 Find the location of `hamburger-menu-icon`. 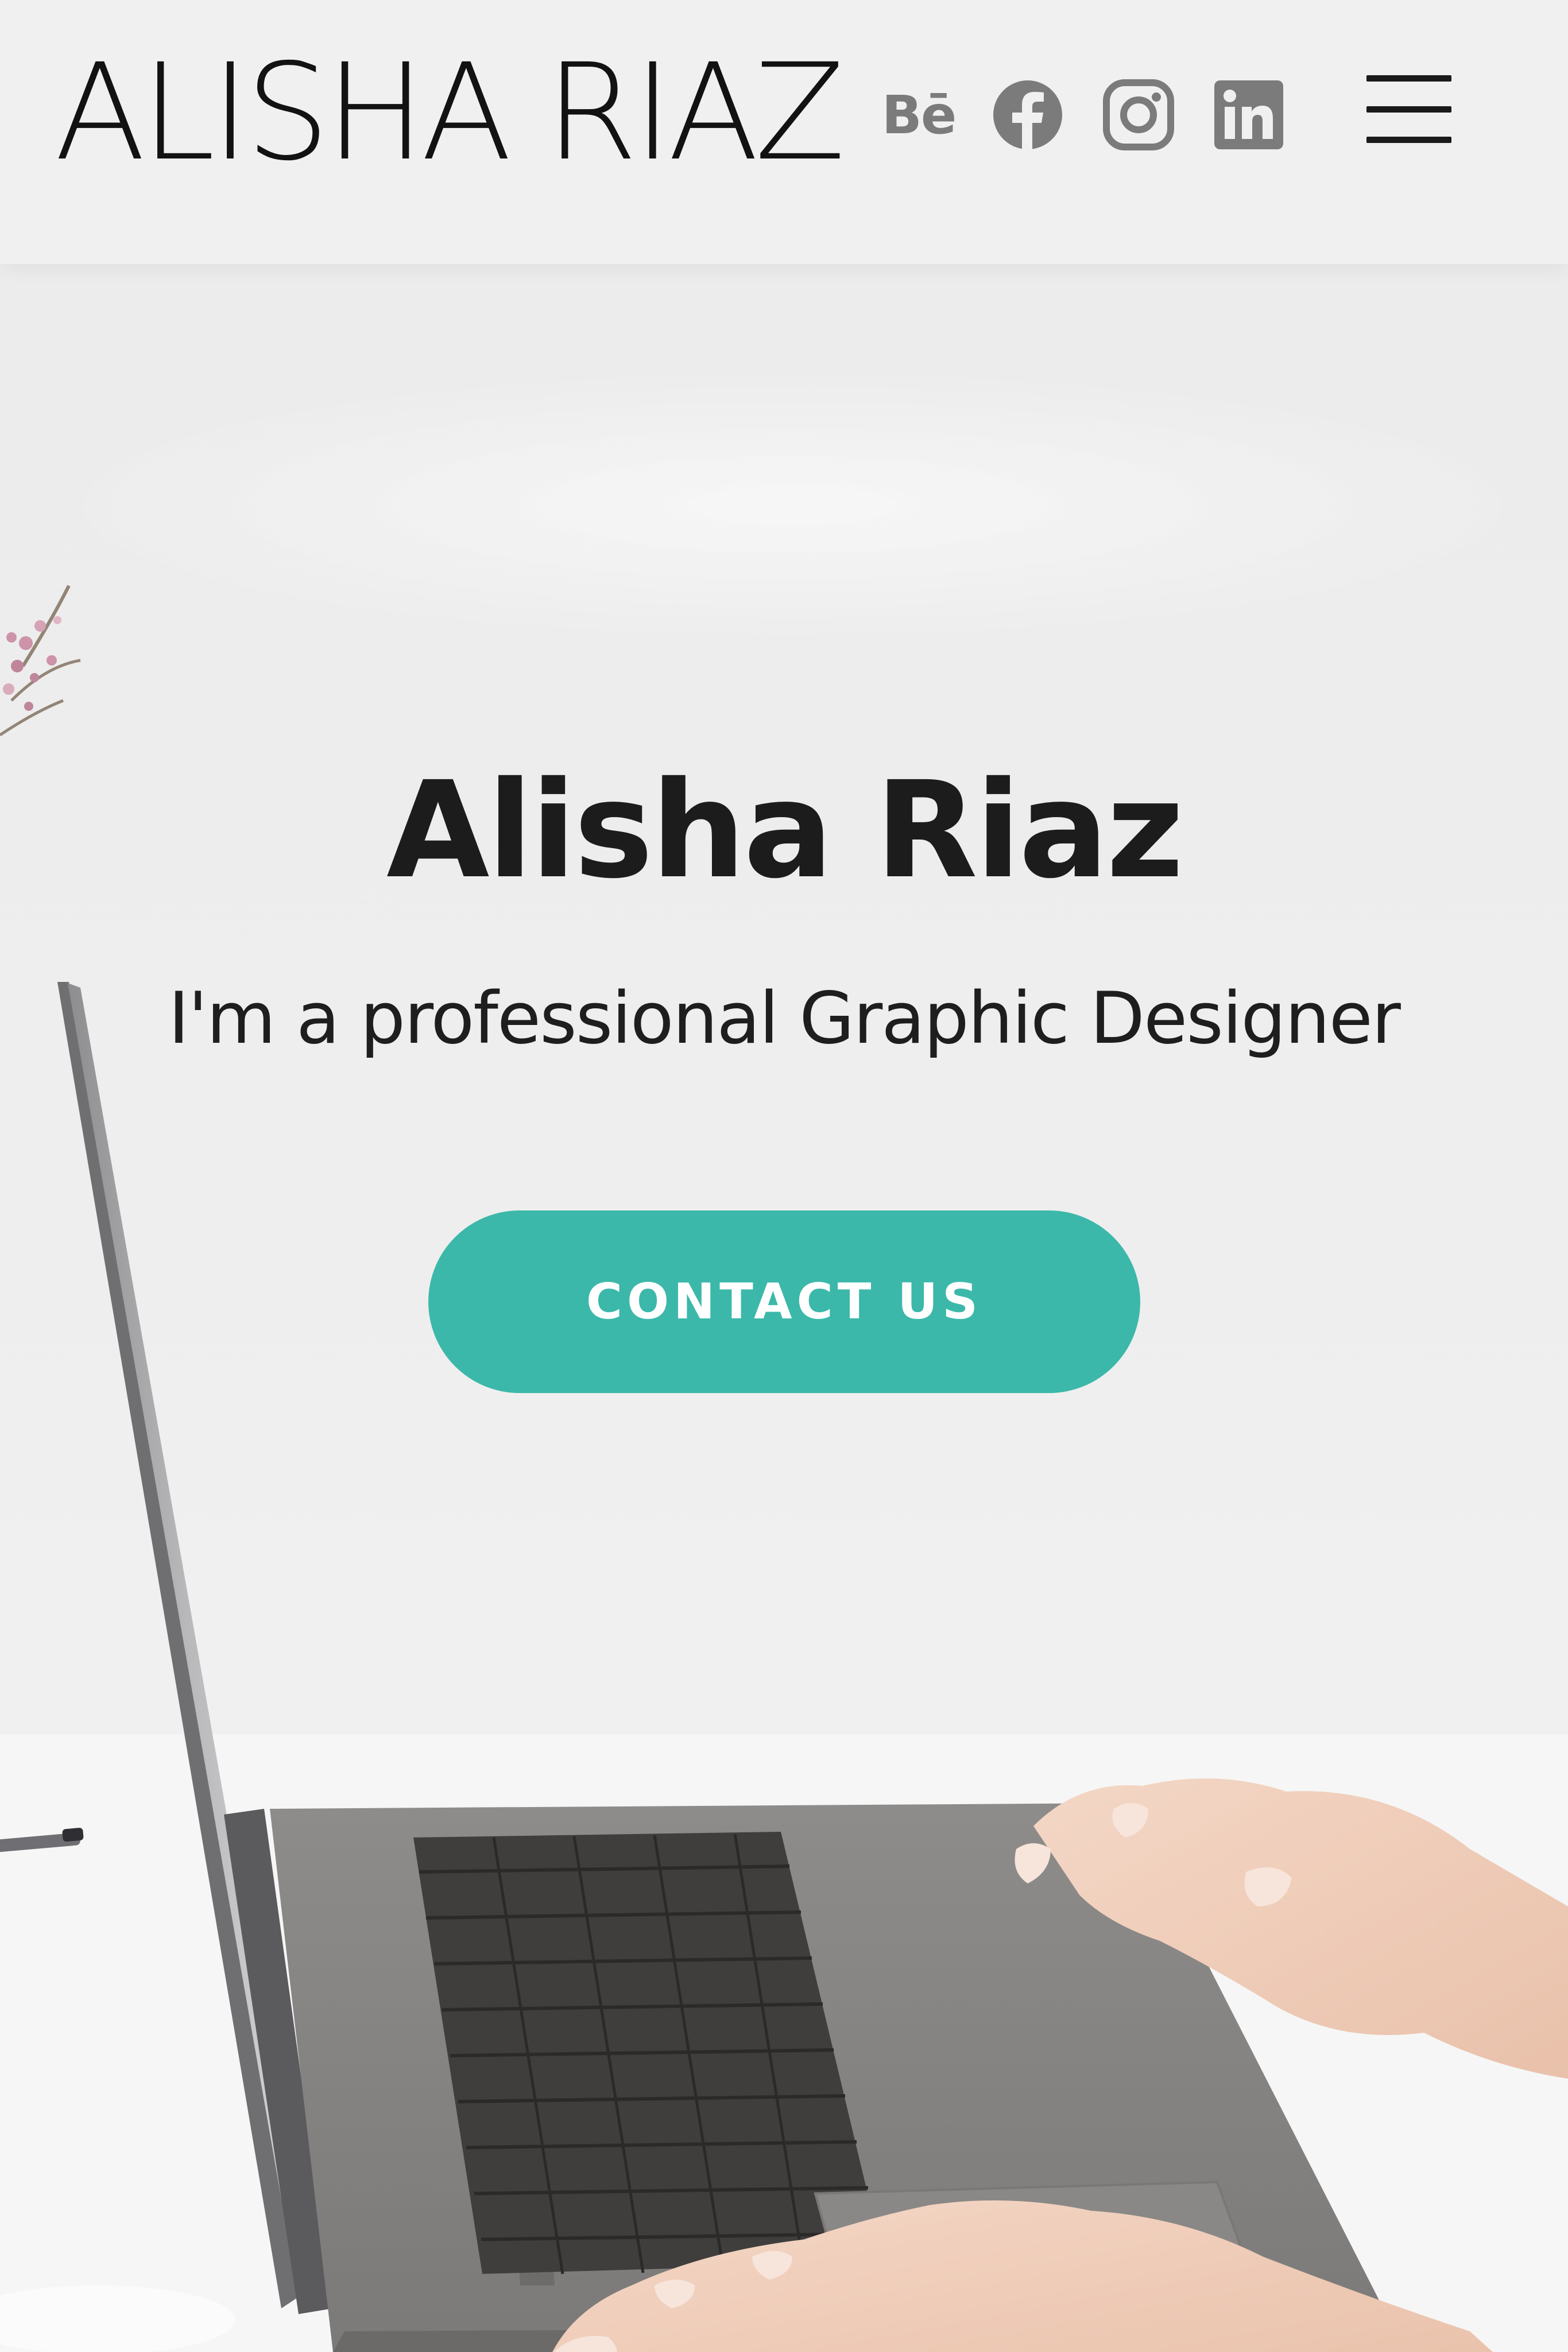

hamburger-menu-icon is located at coordinates (1409, 109).